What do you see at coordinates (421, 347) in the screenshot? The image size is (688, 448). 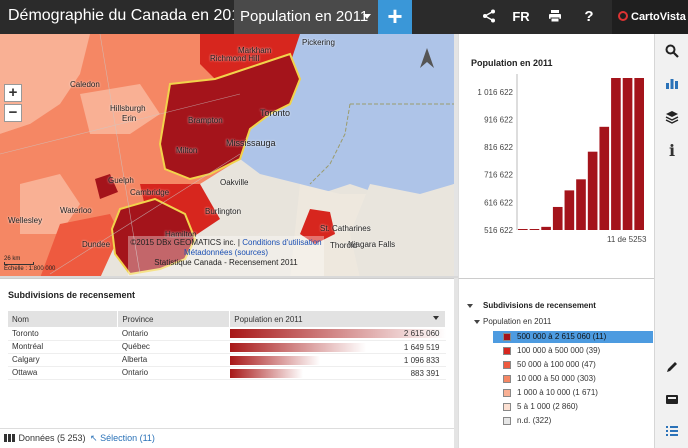 I see `population-value: 1 649 519` at bounding box center [421, 347].